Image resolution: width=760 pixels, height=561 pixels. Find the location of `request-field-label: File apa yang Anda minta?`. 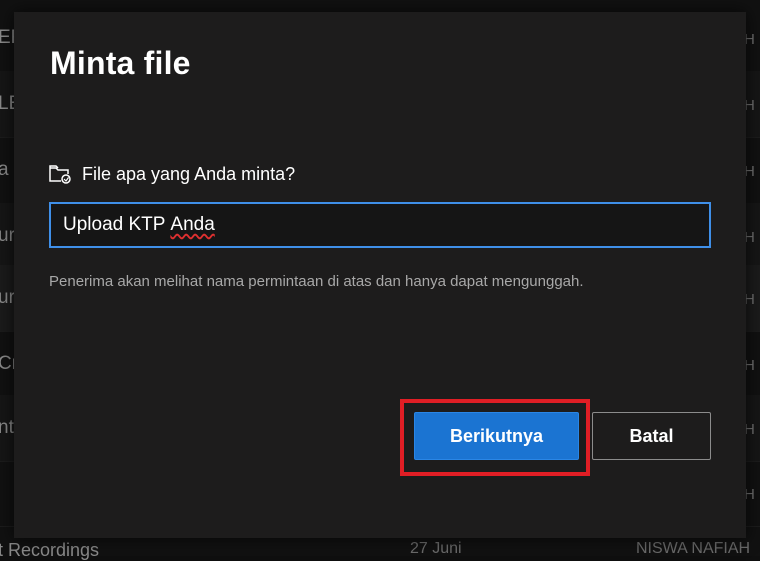

request-field-label: File apa yang Anda minta? is located at coordinates (189, 173).